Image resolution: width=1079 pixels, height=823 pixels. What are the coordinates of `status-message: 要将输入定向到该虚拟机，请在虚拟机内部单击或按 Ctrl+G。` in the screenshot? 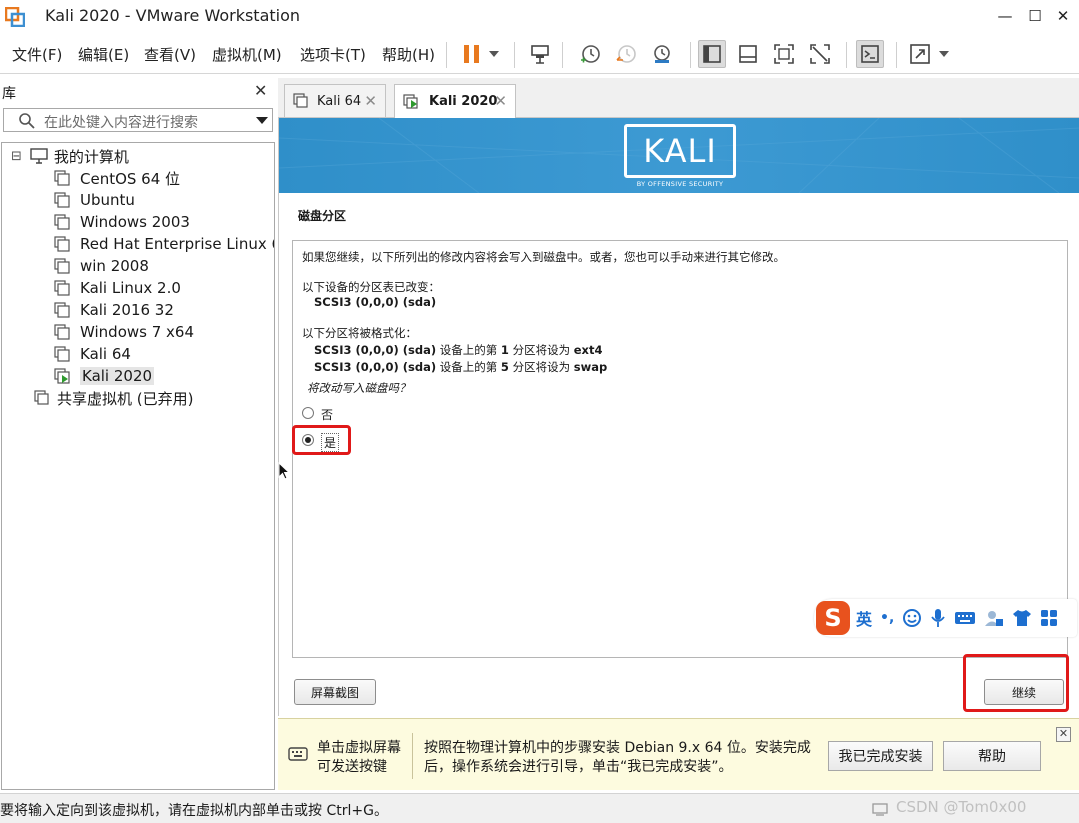 It's located at (194, 811).